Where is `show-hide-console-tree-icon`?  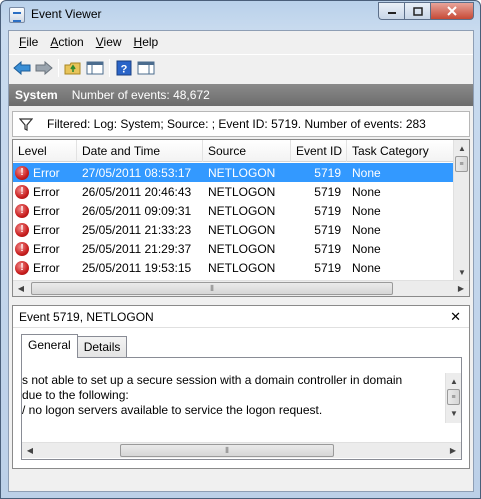
show-hide-console-tree-icon is located at coordinates (95, 67).